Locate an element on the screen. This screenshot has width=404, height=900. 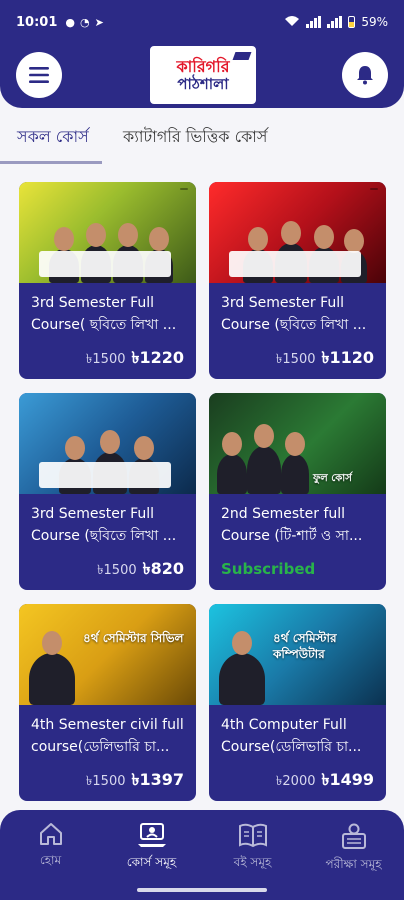
bell-icon is located at coordinates (365, 75).